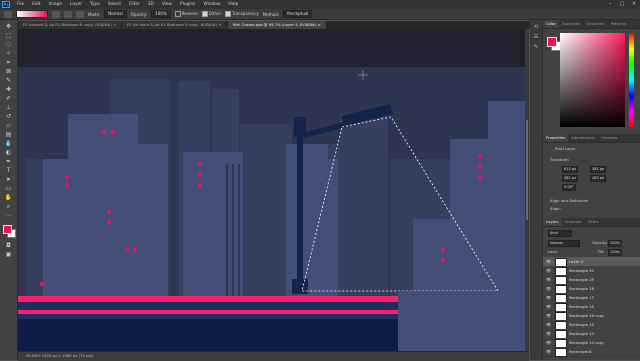 This screenshot has height=361, width=640. Describe the element at coordinates (186, 14) in the screenshot. I see `reverse-checkbox: Reverse` at that location.